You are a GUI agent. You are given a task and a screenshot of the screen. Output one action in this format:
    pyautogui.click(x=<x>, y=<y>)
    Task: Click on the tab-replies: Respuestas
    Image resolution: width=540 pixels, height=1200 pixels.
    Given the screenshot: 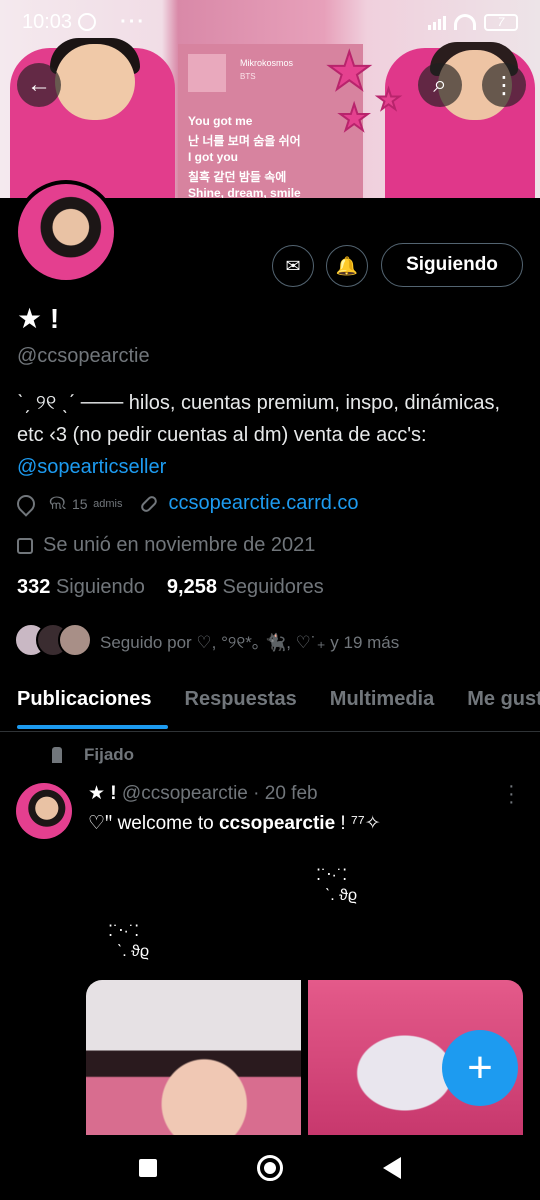 What is the action you would take?
    pyautogui.click(x=240, y=701)
    